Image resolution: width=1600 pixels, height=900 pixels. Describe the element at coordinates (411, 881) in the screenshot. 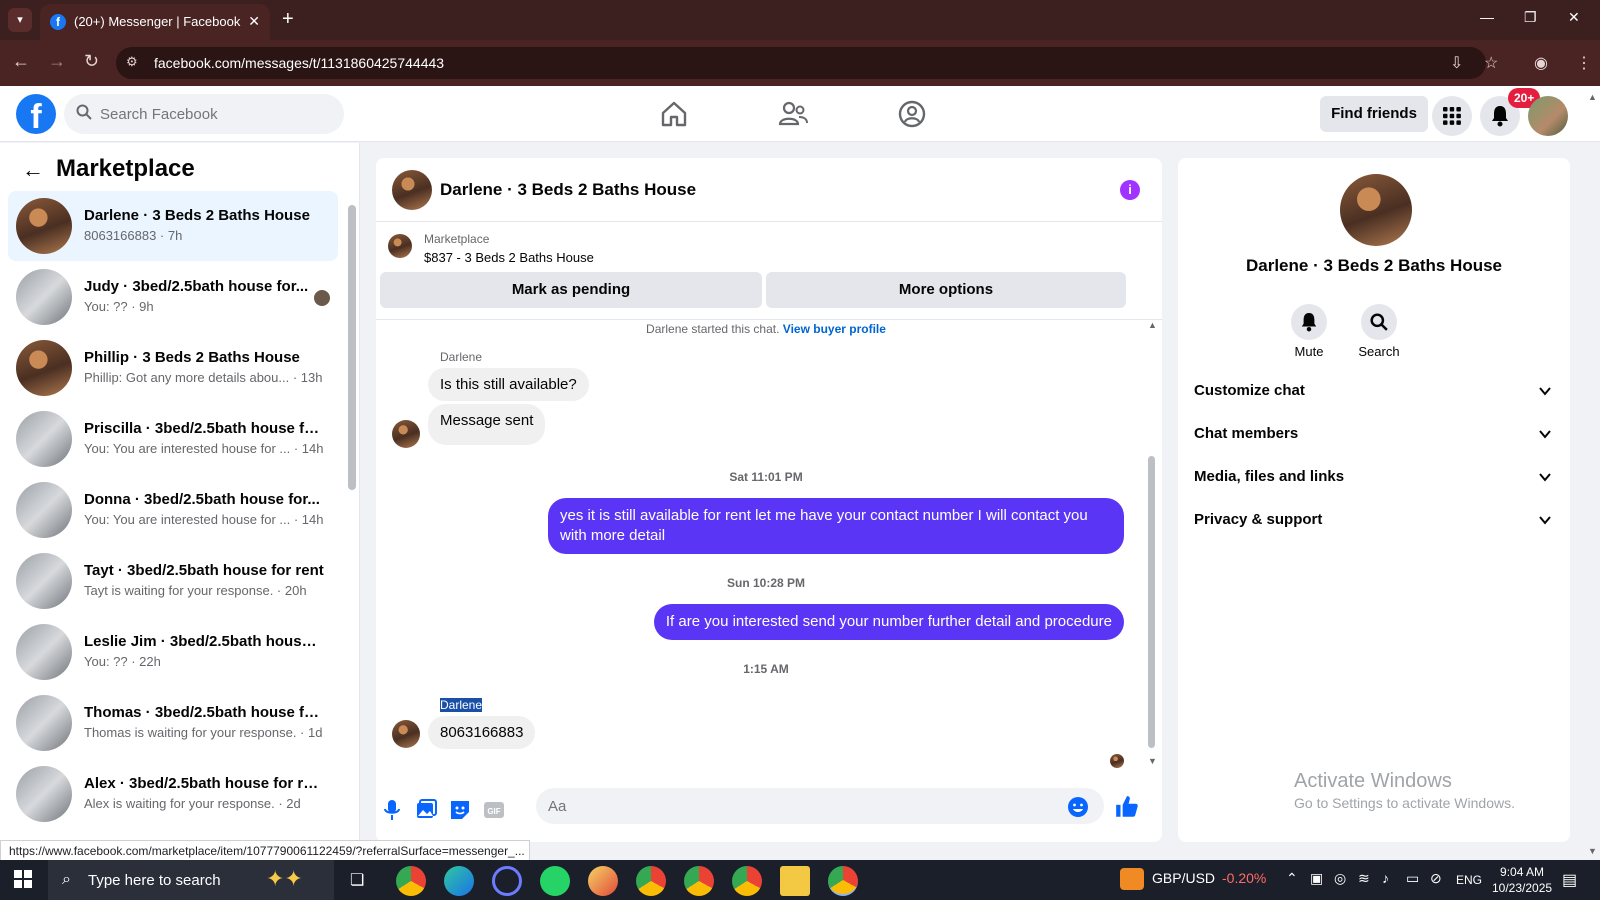

I see `chrome-app-icon` at that location.